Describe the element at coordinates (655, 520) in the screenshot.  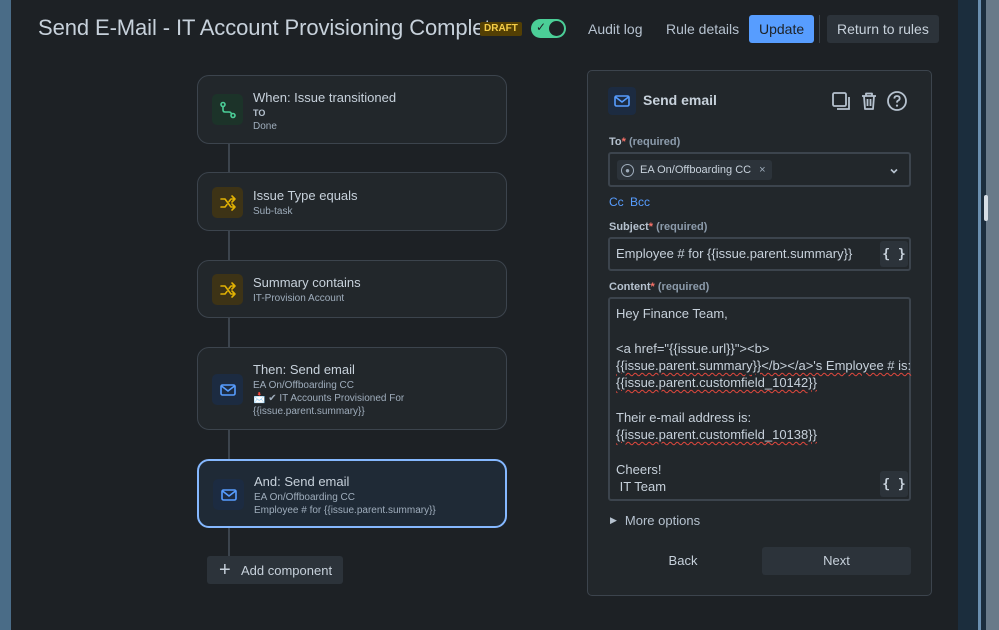
I see `more-options-toggle: ▶ More options` at that location.